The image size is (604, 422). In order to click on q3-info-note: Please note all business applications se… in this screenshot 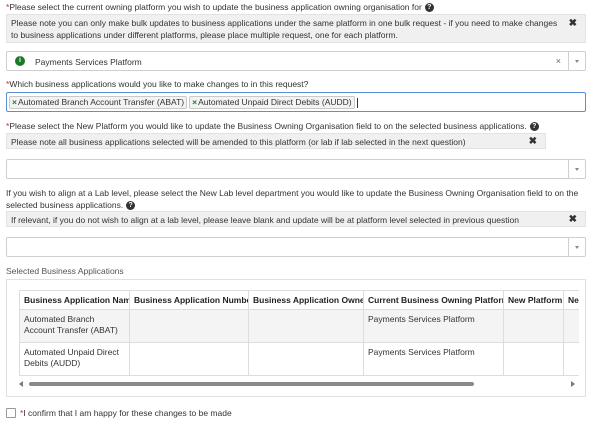, I will do `click(276, 141)`.